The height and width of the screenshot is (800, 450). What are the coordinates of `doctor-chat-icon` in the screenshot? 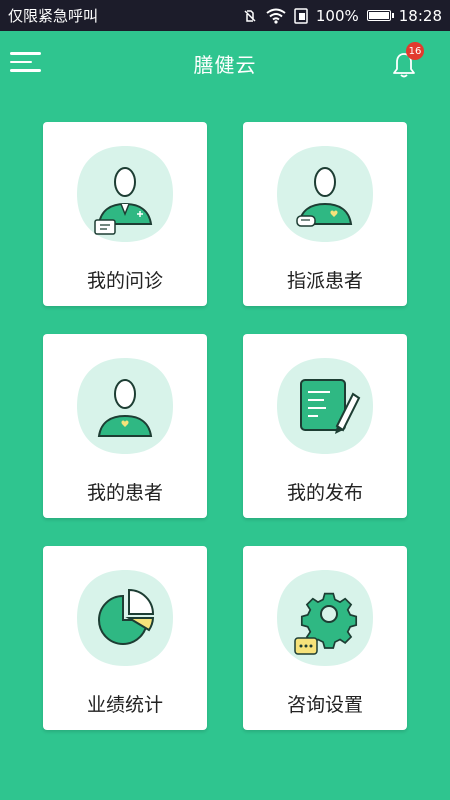 It's located at (125, 194).